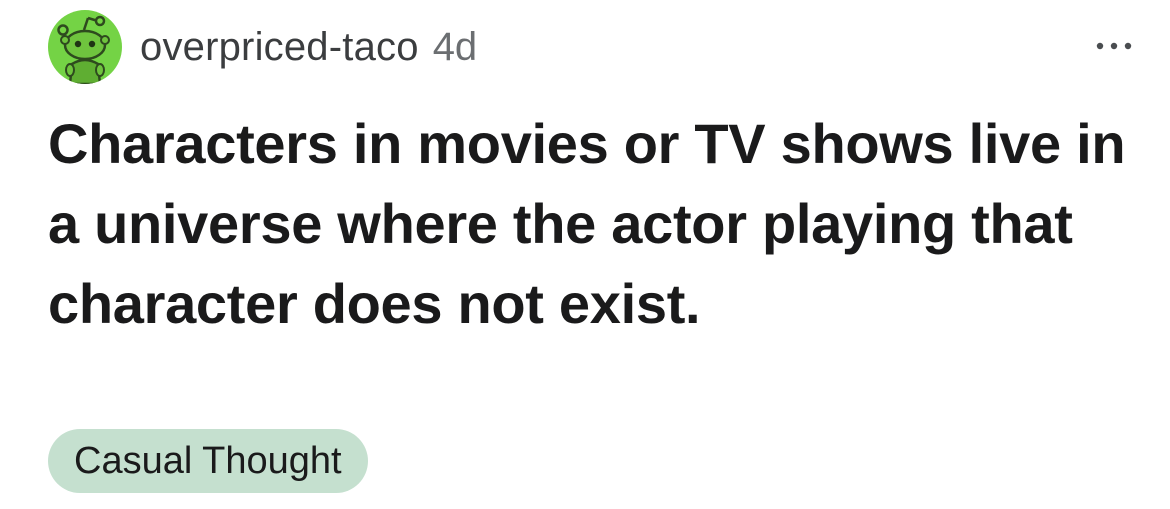 This screenshot has height=509, width=1170. I want to click on user-avatar, so click(85, 47).